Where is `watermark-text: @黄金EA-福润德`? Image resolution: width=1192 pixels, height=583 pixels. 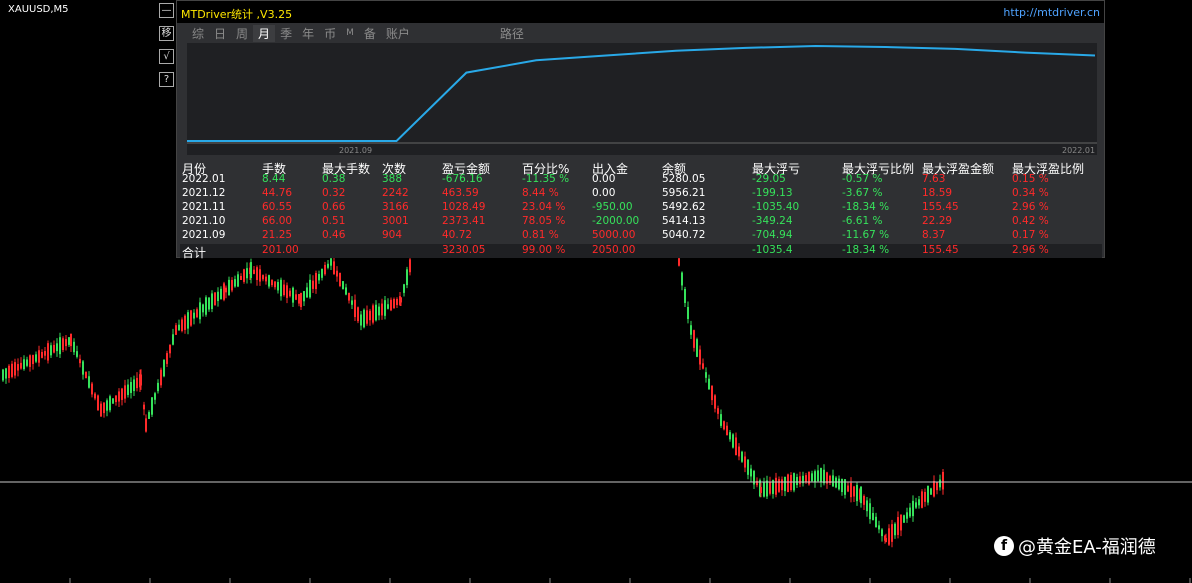
watermark-text: @黄金EA-福润德 is located at coordinates (1087, 547).